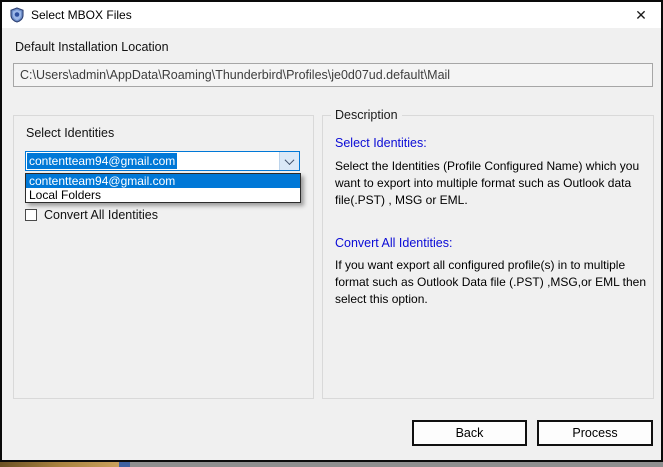 Image resolution: width=663 pixels, height=467 pixels. What do you see at coordinates (17, 15) in the screenshot?
I see `app-shield-icon` at bounding box center [17, 15].